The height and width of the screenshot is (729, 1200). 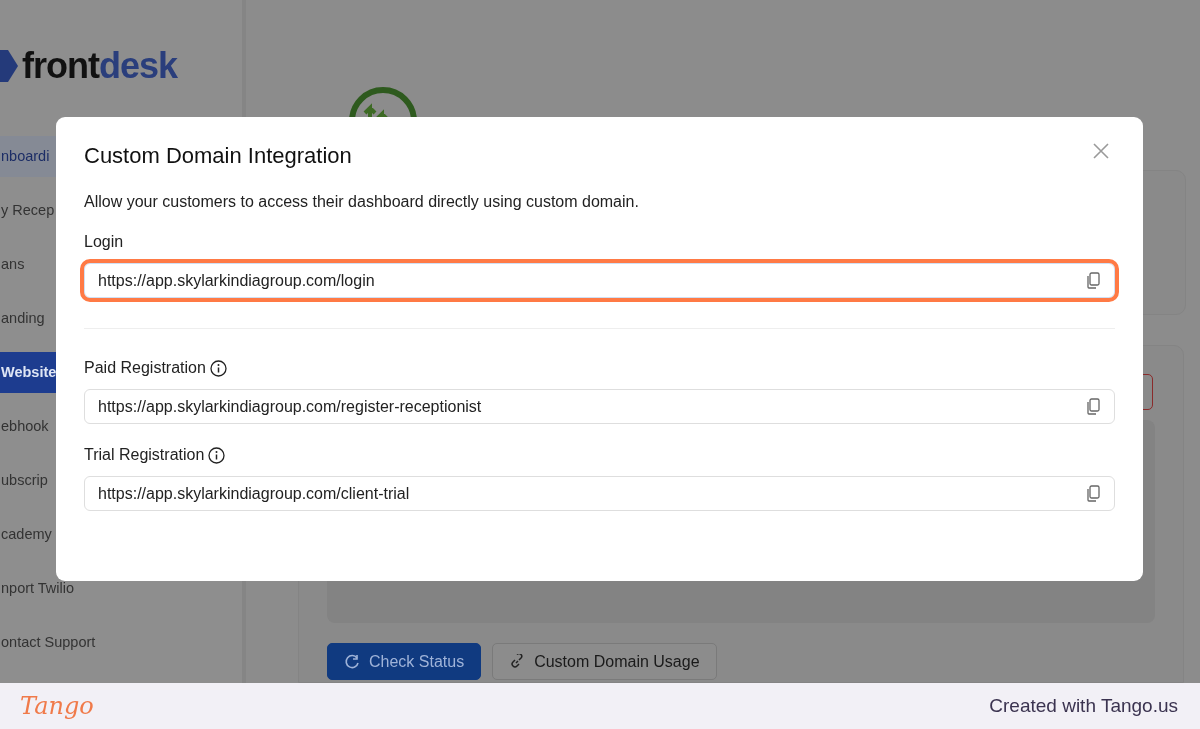 I want to click on field-label: Login, so click(x=104, y=242).